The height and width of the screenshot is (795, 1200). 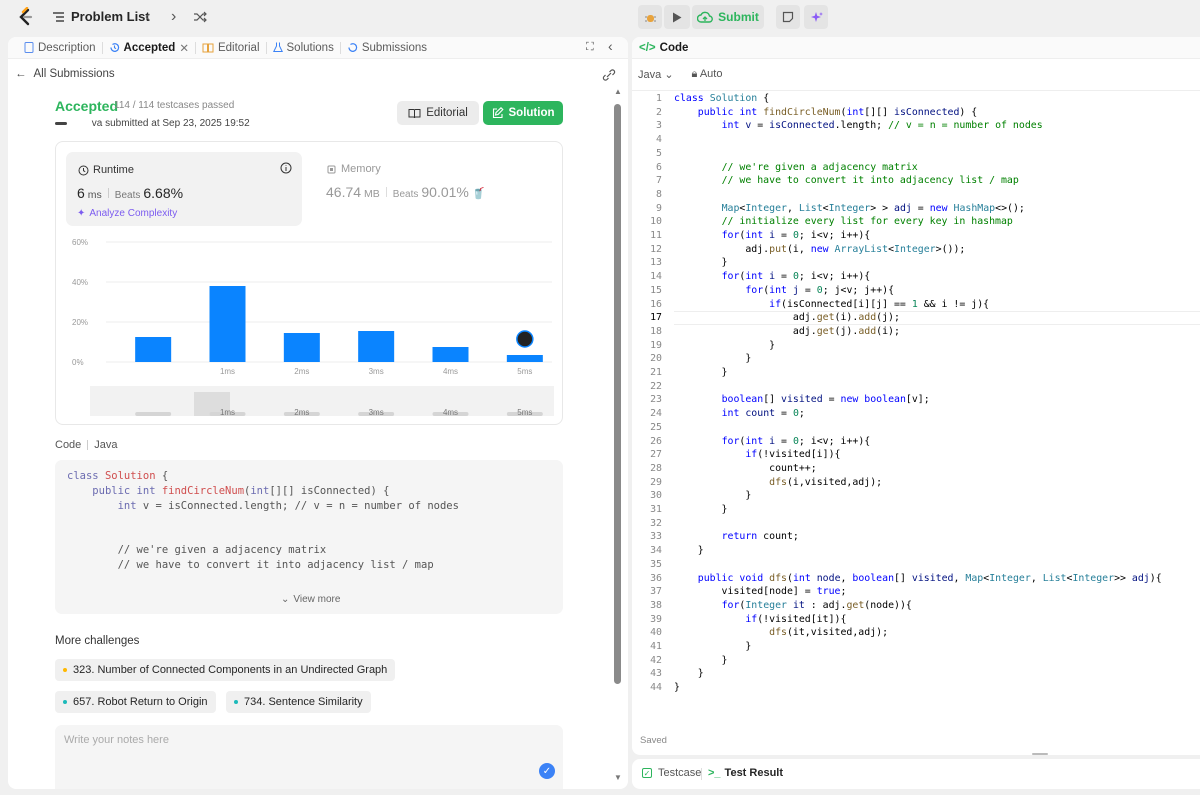 What do you see at coordinates (286, 168) in the screenshot?
I see `info-icon` at bounding box center [286, 168].